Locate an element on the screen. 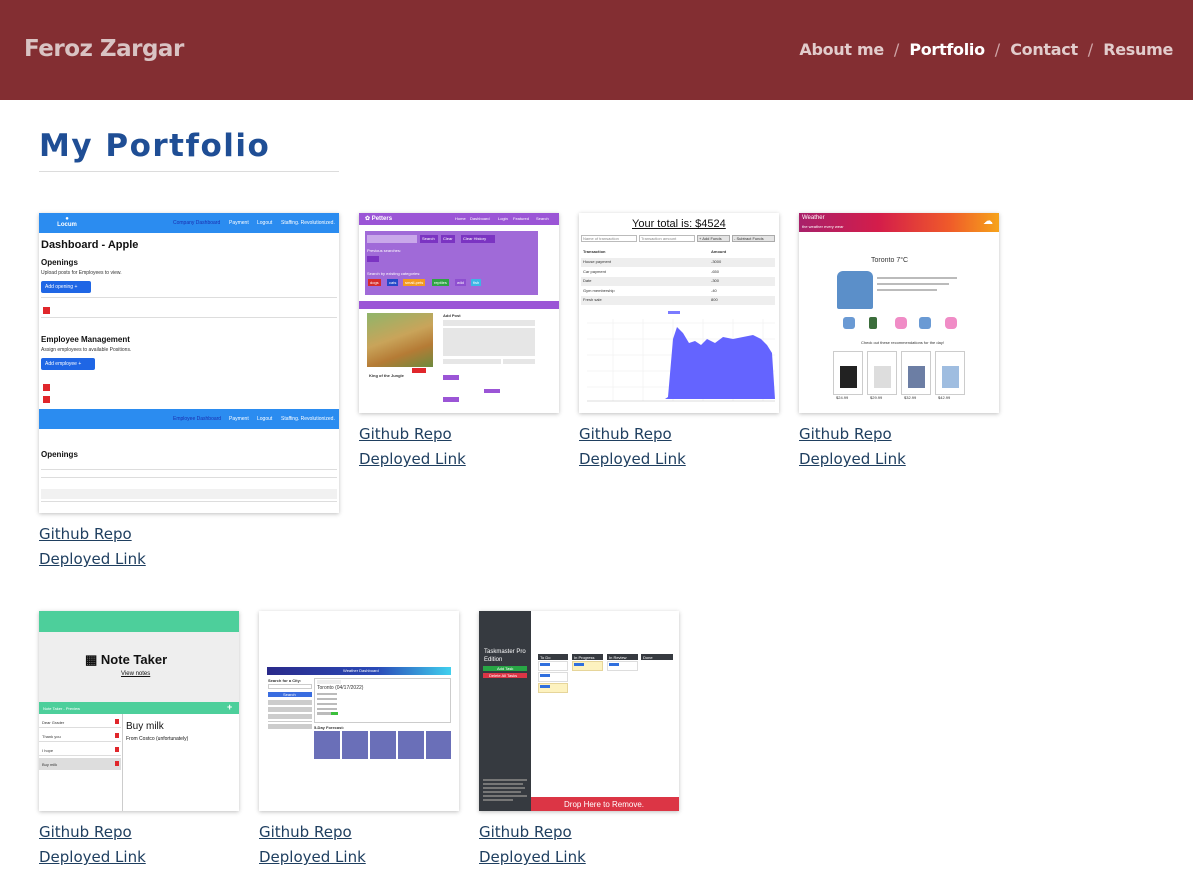 The width and height of the screenshot is (1193, 878). note-view-link: View notes is located at coordinates (136, 674).